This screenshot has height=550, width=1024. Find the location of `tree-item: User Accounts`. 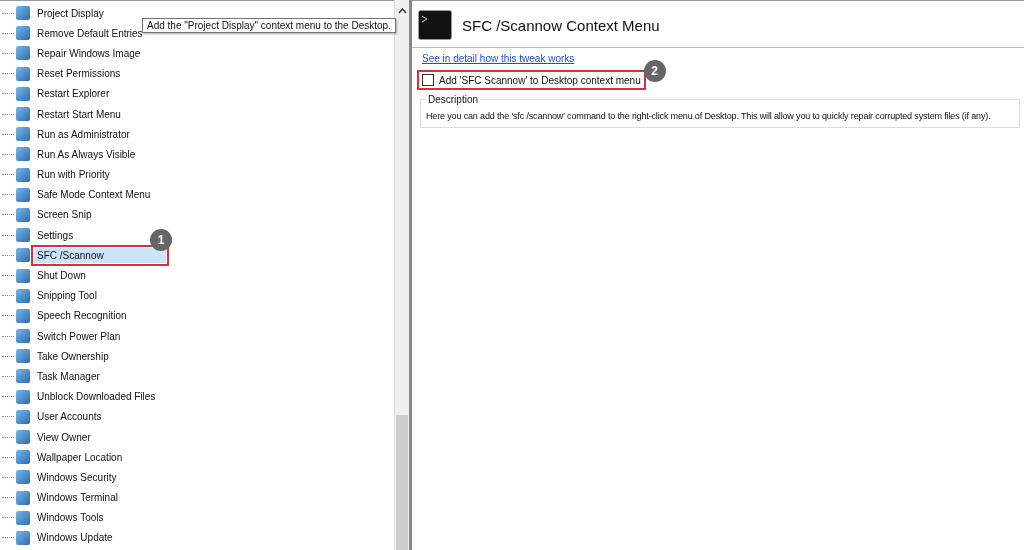

tree-item: User Accounts is located at coordinates (69, 417).